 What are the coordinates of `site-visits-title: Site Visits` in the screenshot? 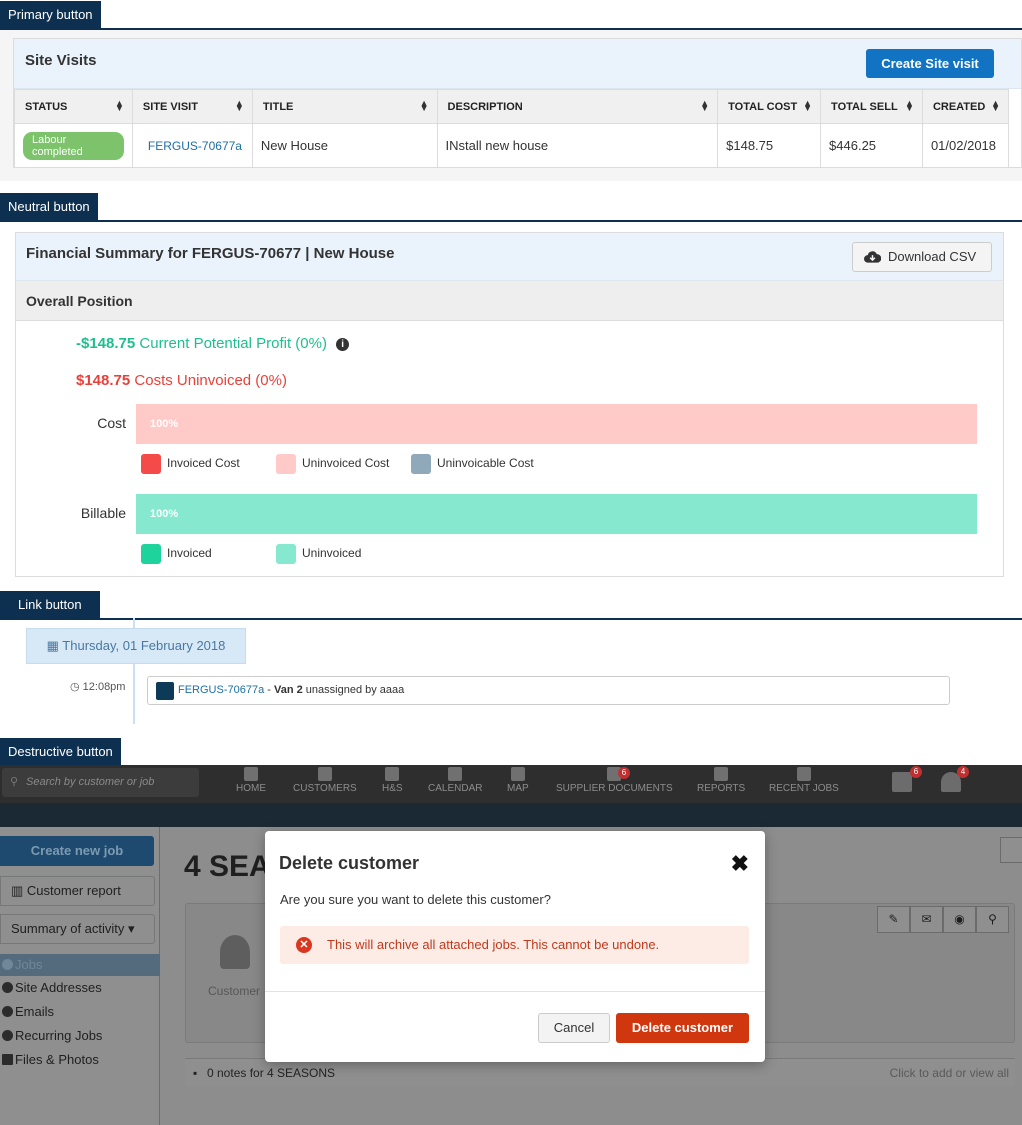 It's located at (61, 60).